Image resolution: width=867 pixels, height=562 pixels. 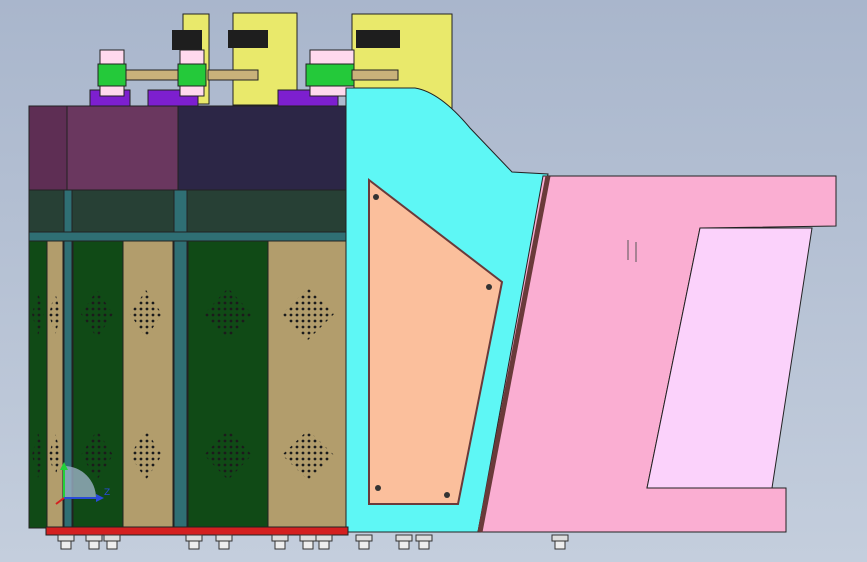 What do you see at coordinates (188, 236) in the screenshot?
I see `frame-rail` at bounding box center [188, 236].